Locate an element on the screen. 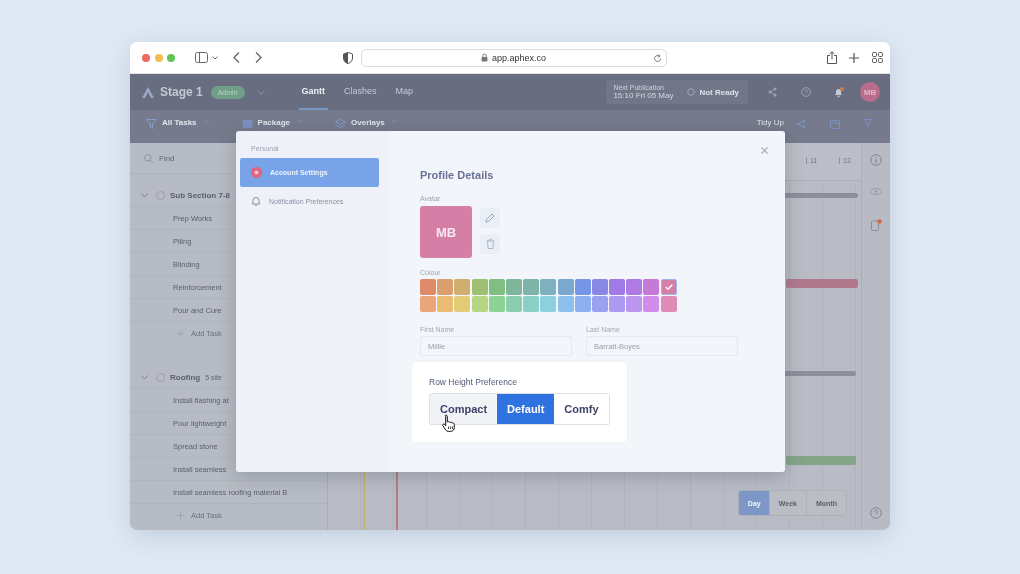 The width and height of the screenshot is (1020, 574). forward-icon is located at coordinates (258, 57).